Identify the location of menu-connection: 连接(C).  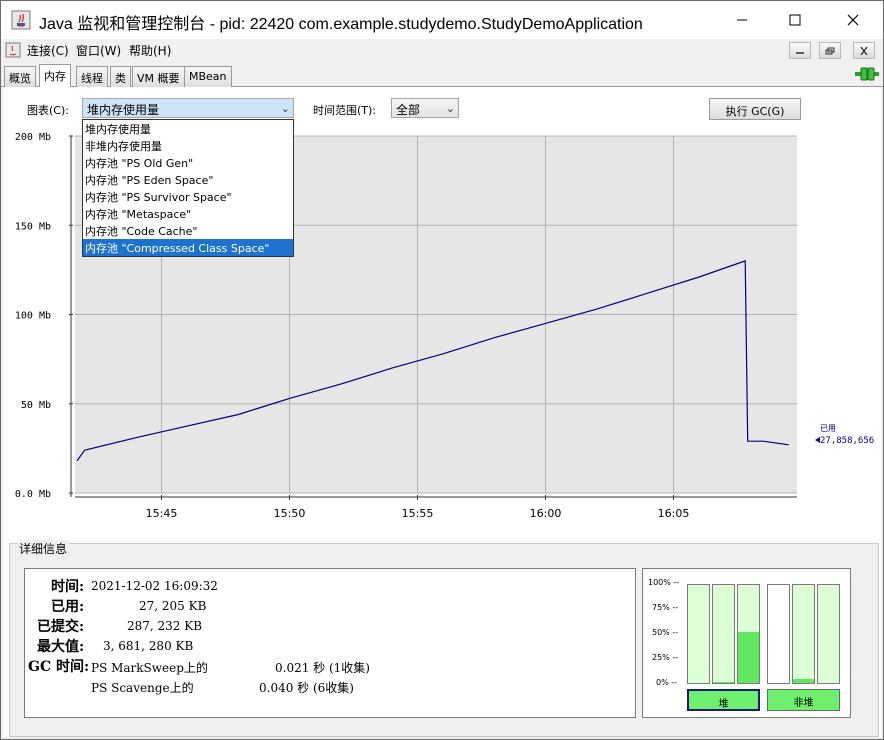
(48, 50).